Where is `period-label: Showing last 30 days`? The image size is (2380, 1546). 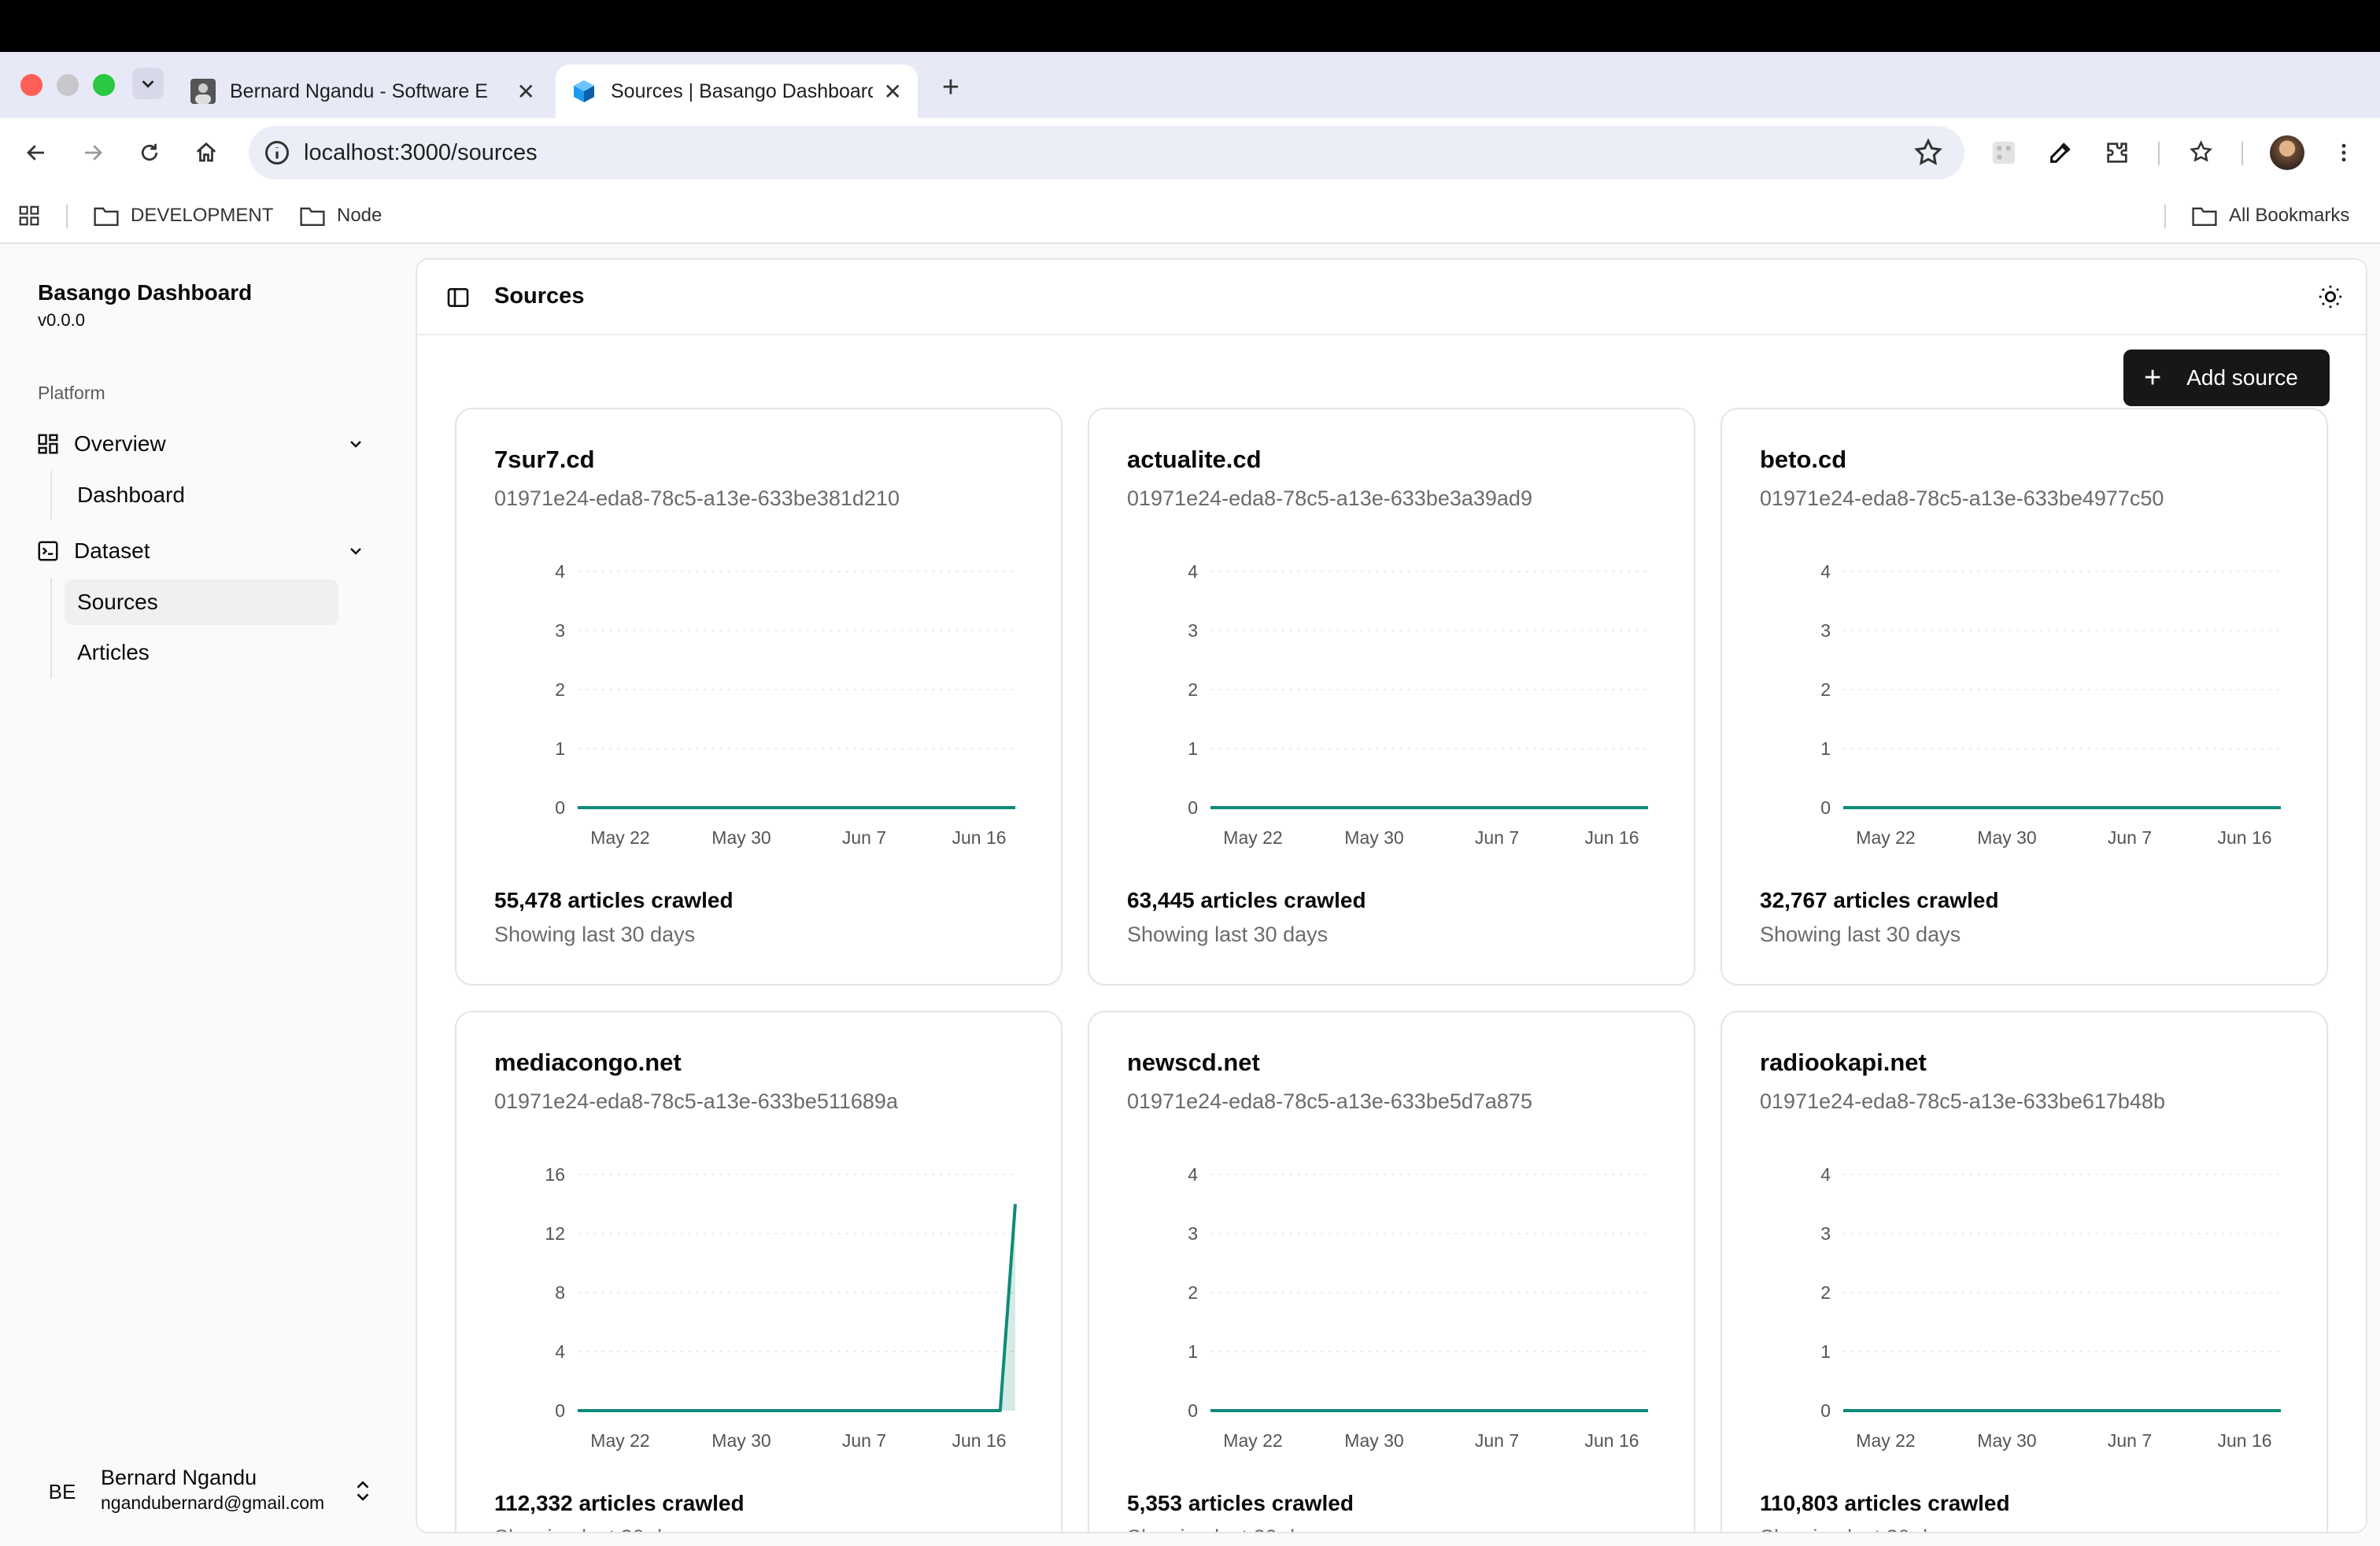 period-label: Showing last 30 days is located at coordinates (595, 935).